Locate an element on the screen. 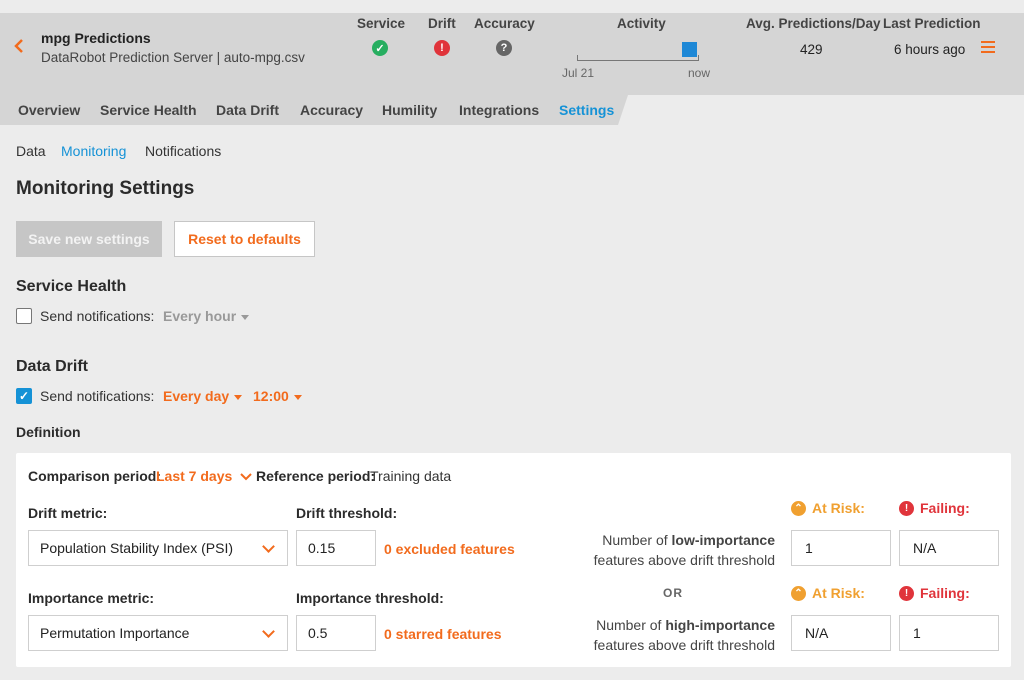 The image size is (1024, 680). importance-metric-label: Importance metric: is located at coordinates (91, 598).